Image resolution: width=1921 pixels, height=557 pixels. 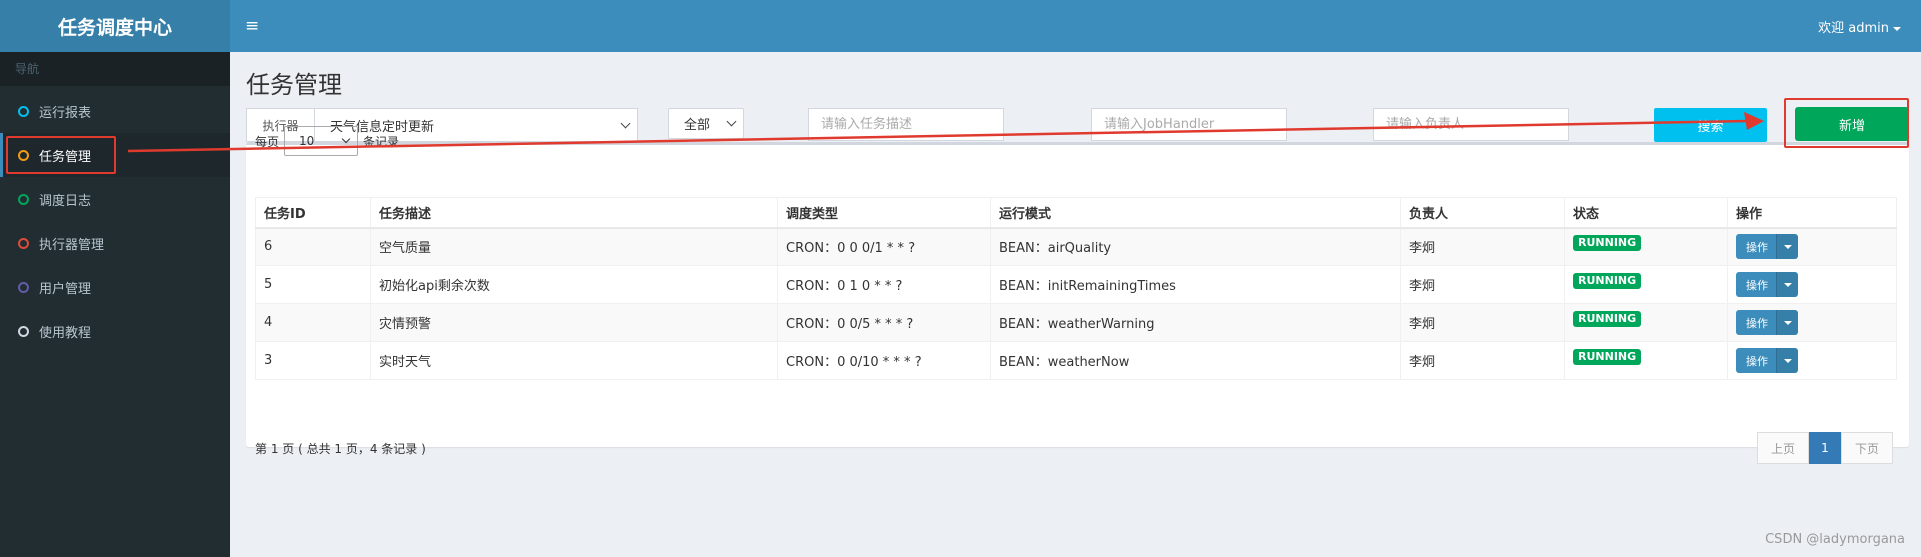 What do you see at coordinates (938, 136) in the screenshot?
I see `annotation-arrow-line` at bounding box center [938, 136].